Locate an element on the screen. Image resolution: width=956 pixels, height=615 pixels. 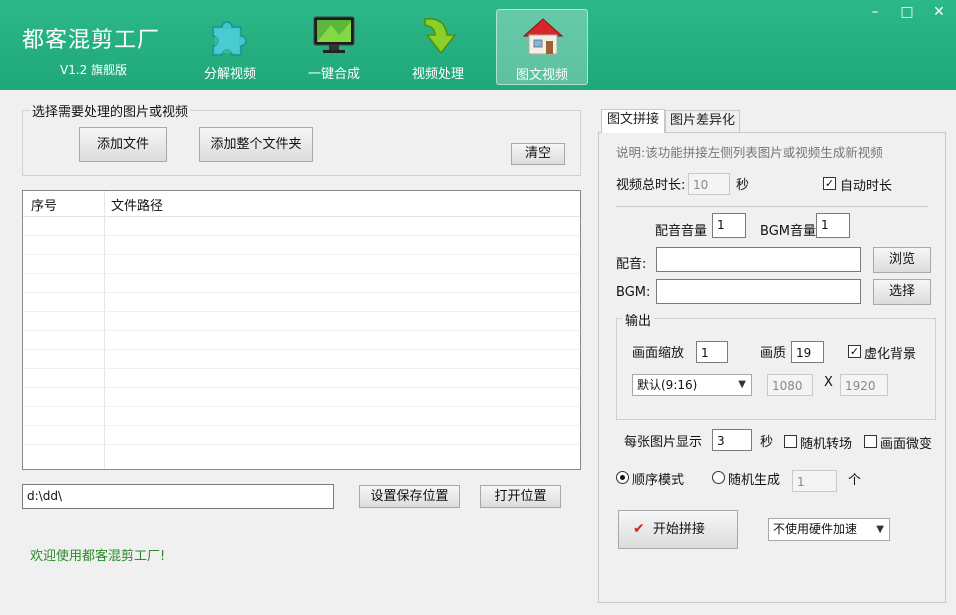
per-image-duration-label: 每张图片显示 is located at coordinates (663, 442).